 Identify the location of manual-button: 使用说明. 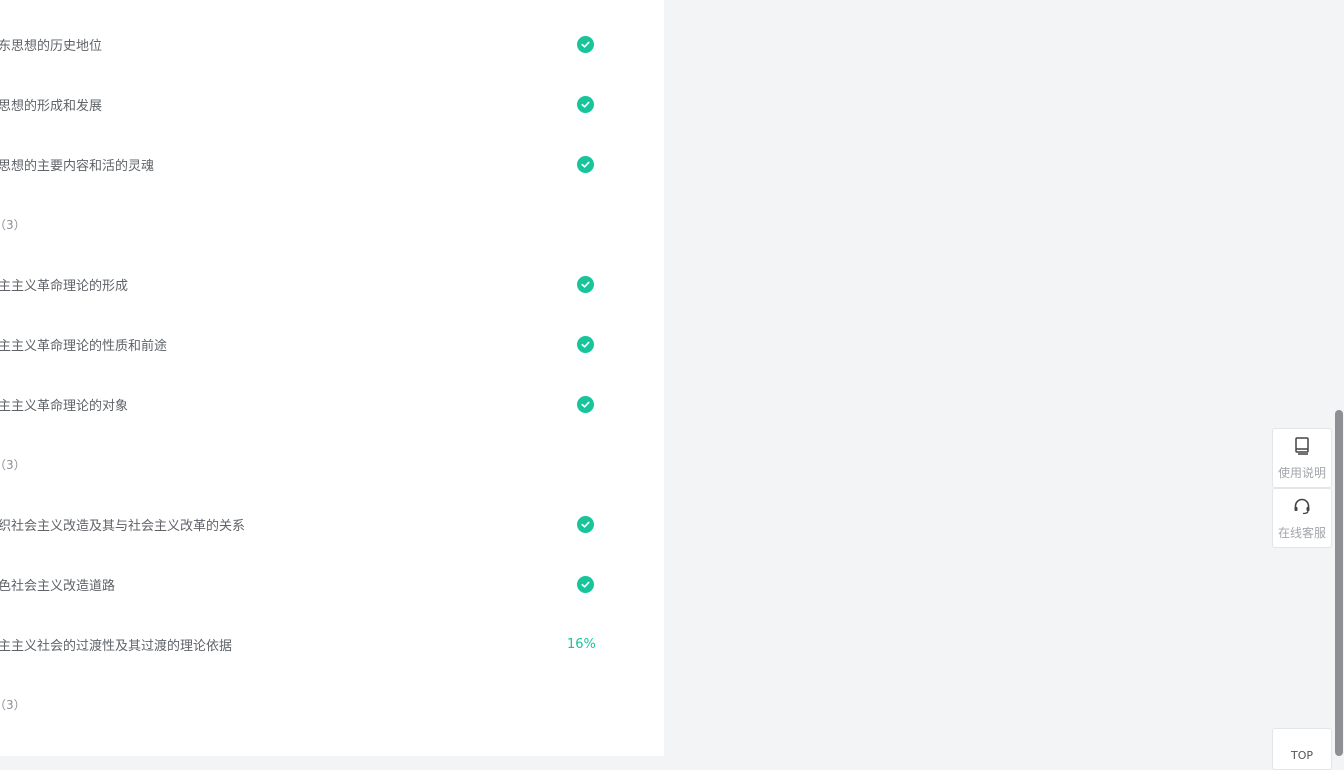
(1302, 458).